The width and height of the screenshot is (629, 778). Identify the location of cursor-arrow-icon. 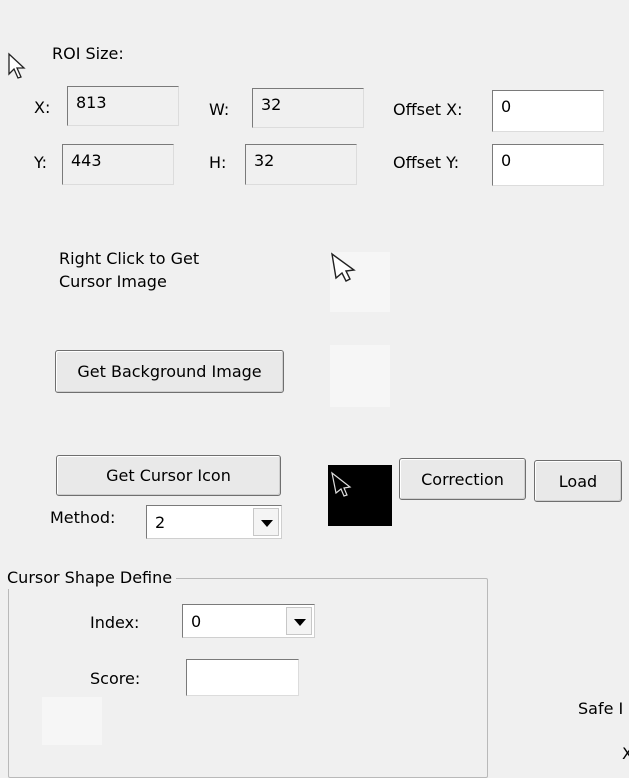
(343, 267).